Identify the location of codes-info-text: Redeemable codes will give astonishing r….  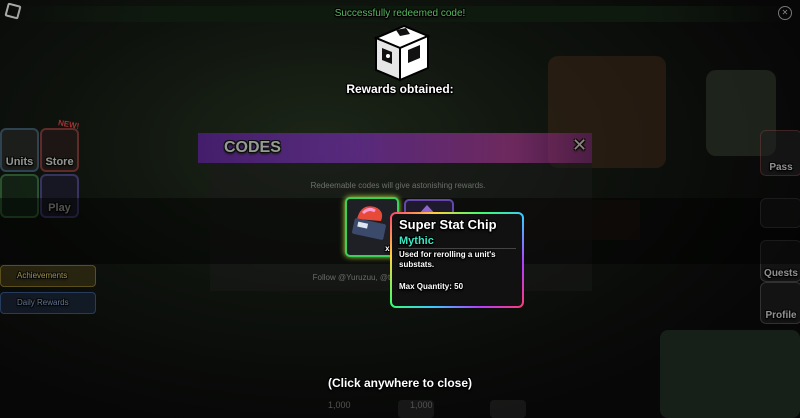
(398, 185).